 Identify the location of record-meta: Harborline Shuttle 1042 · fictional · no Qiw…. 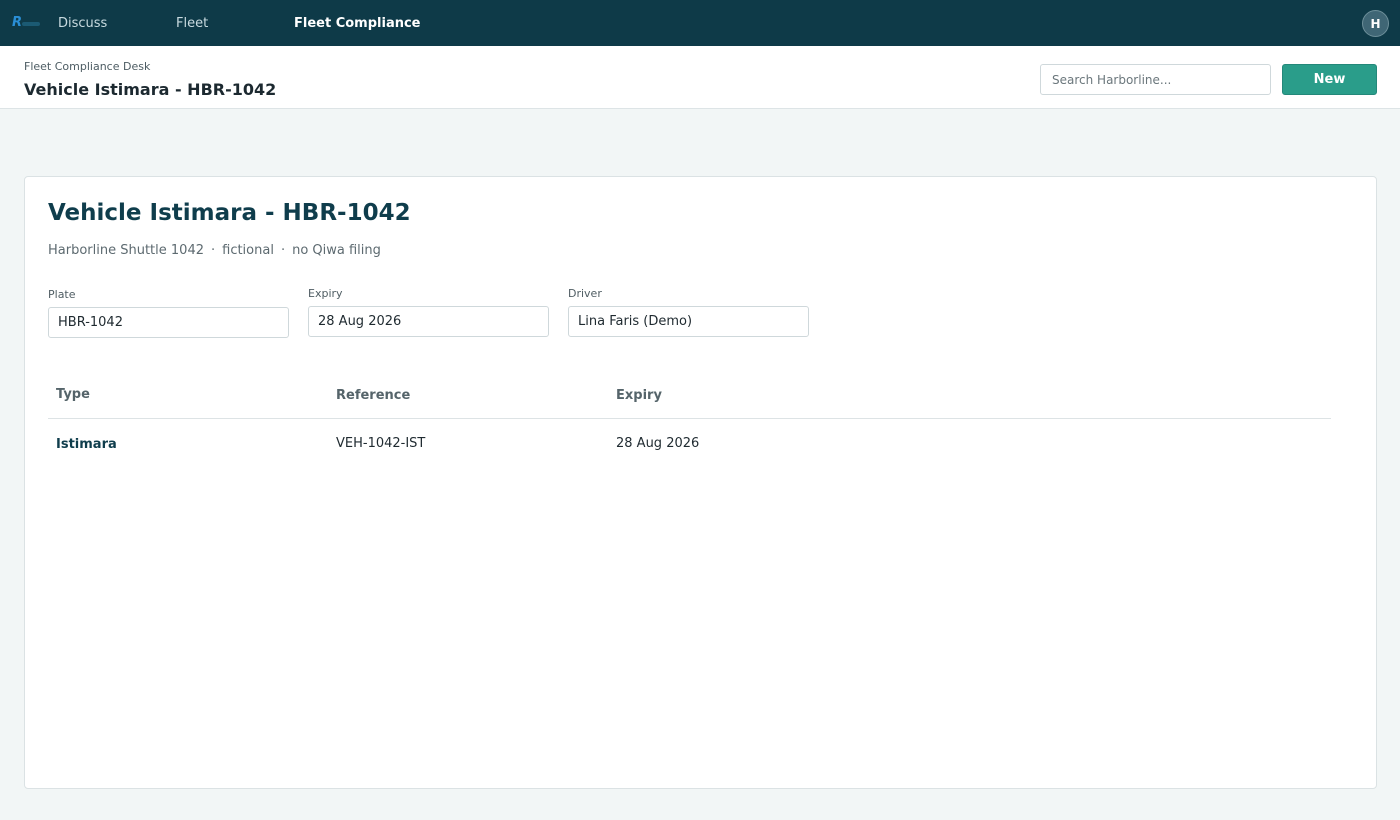
(214, 250).